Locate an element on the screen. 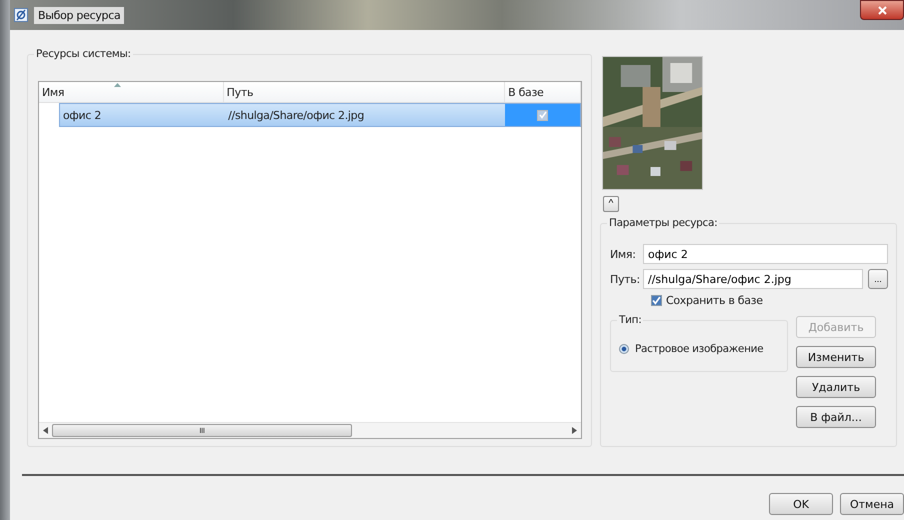 Image resolution: width=904 pixels, height=520 pixels. action-button: Изменить is located at coordinates (836, 357).